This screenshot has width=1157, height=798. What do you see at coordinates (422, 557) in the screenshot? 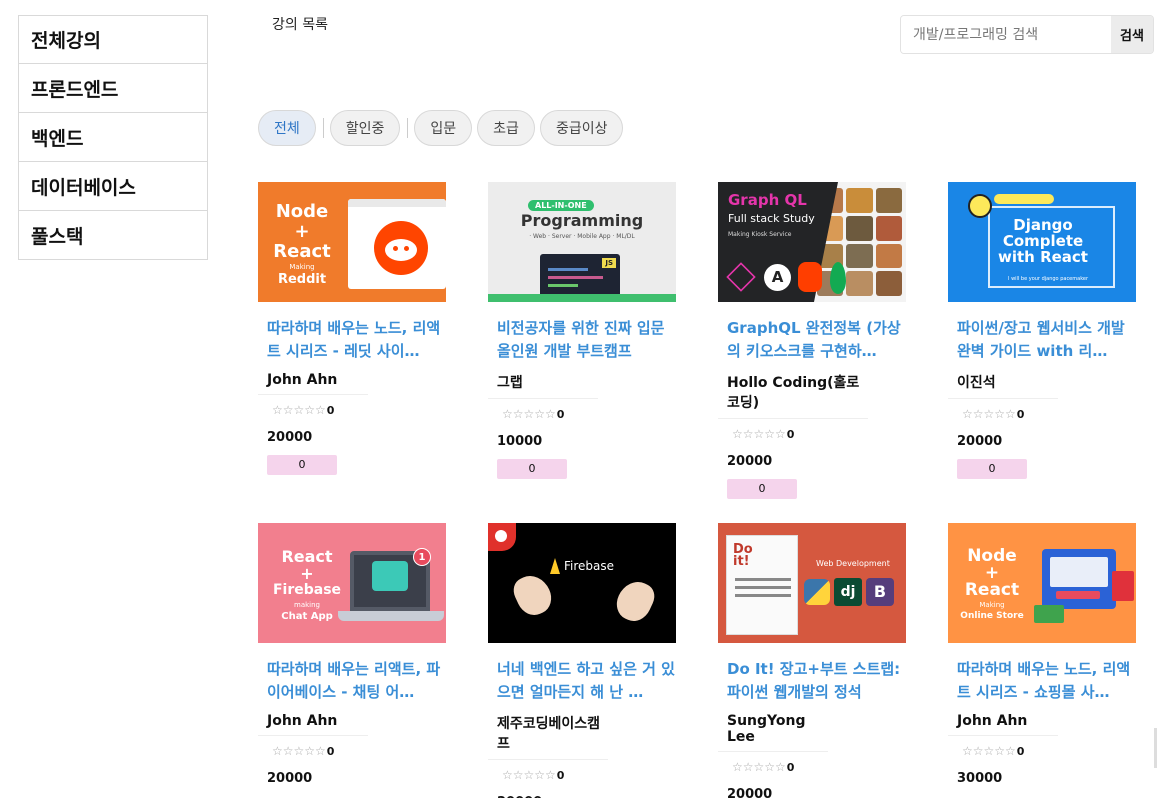
I see `notification-badge: 1` at bounding box center [422, 557].